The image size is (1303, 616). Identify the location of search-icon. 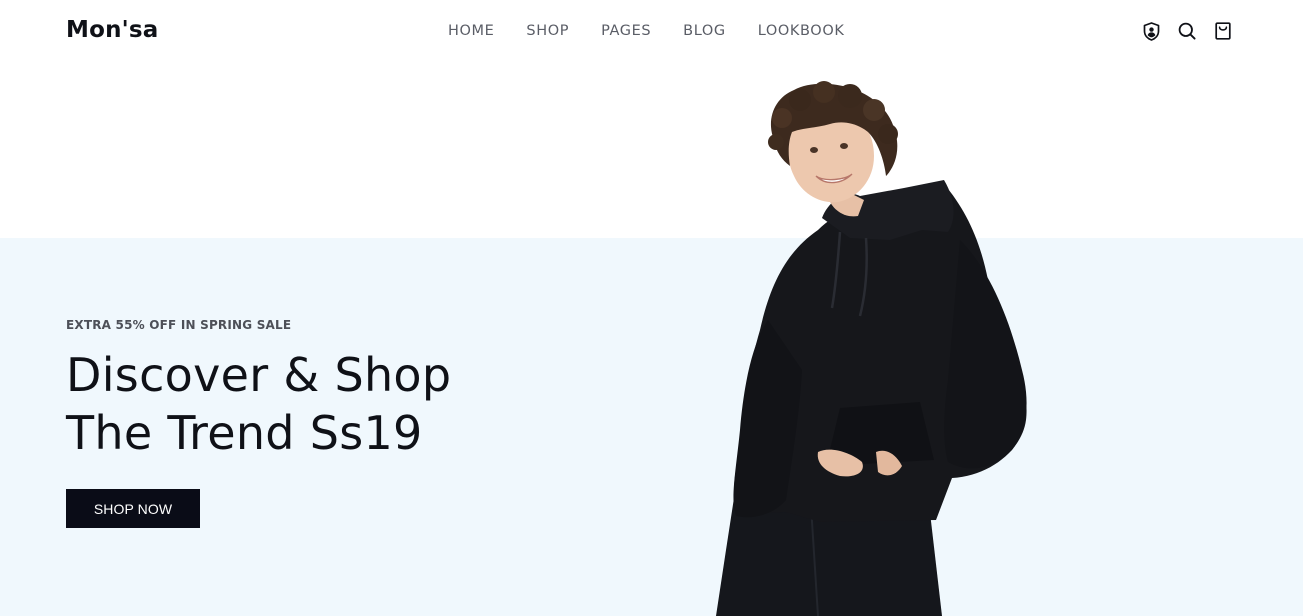
(1187, 31).